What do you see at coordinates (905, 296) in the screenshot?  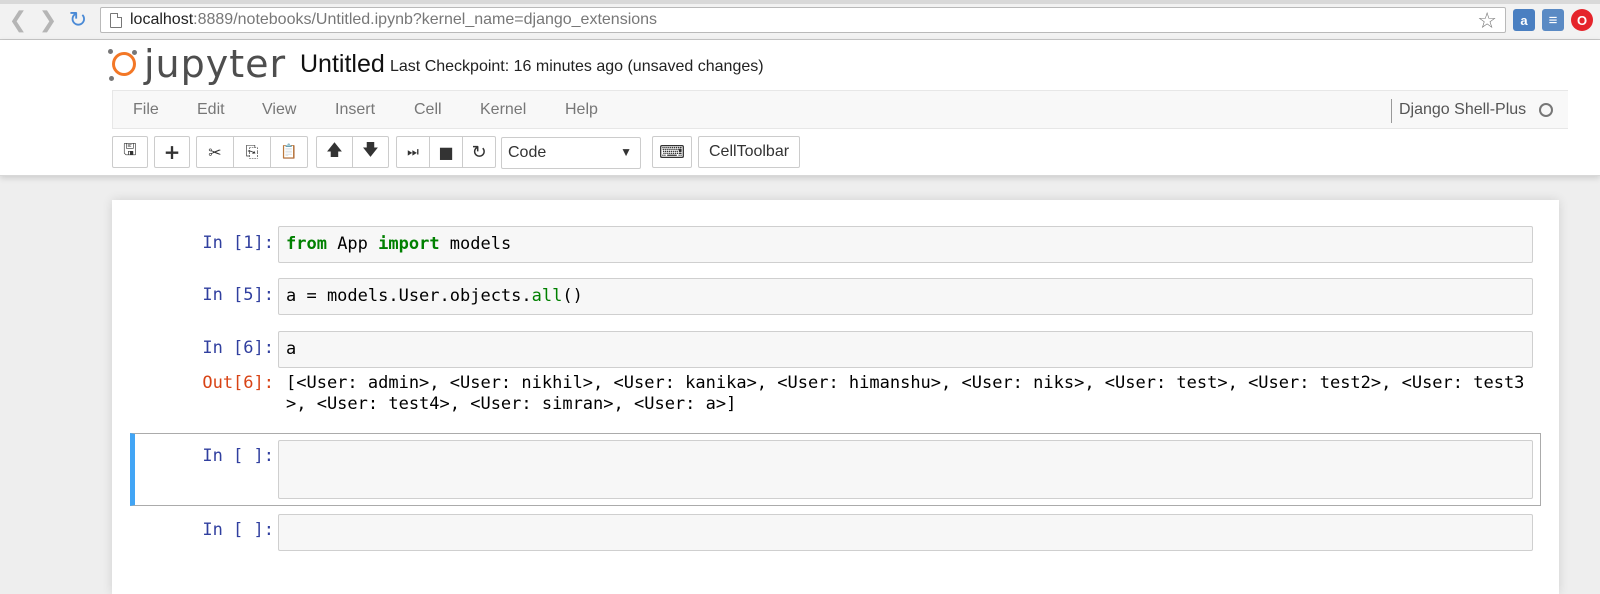 I see `code-cell-input: a = models.User.objects.all()` at bounding box center [905, 296].